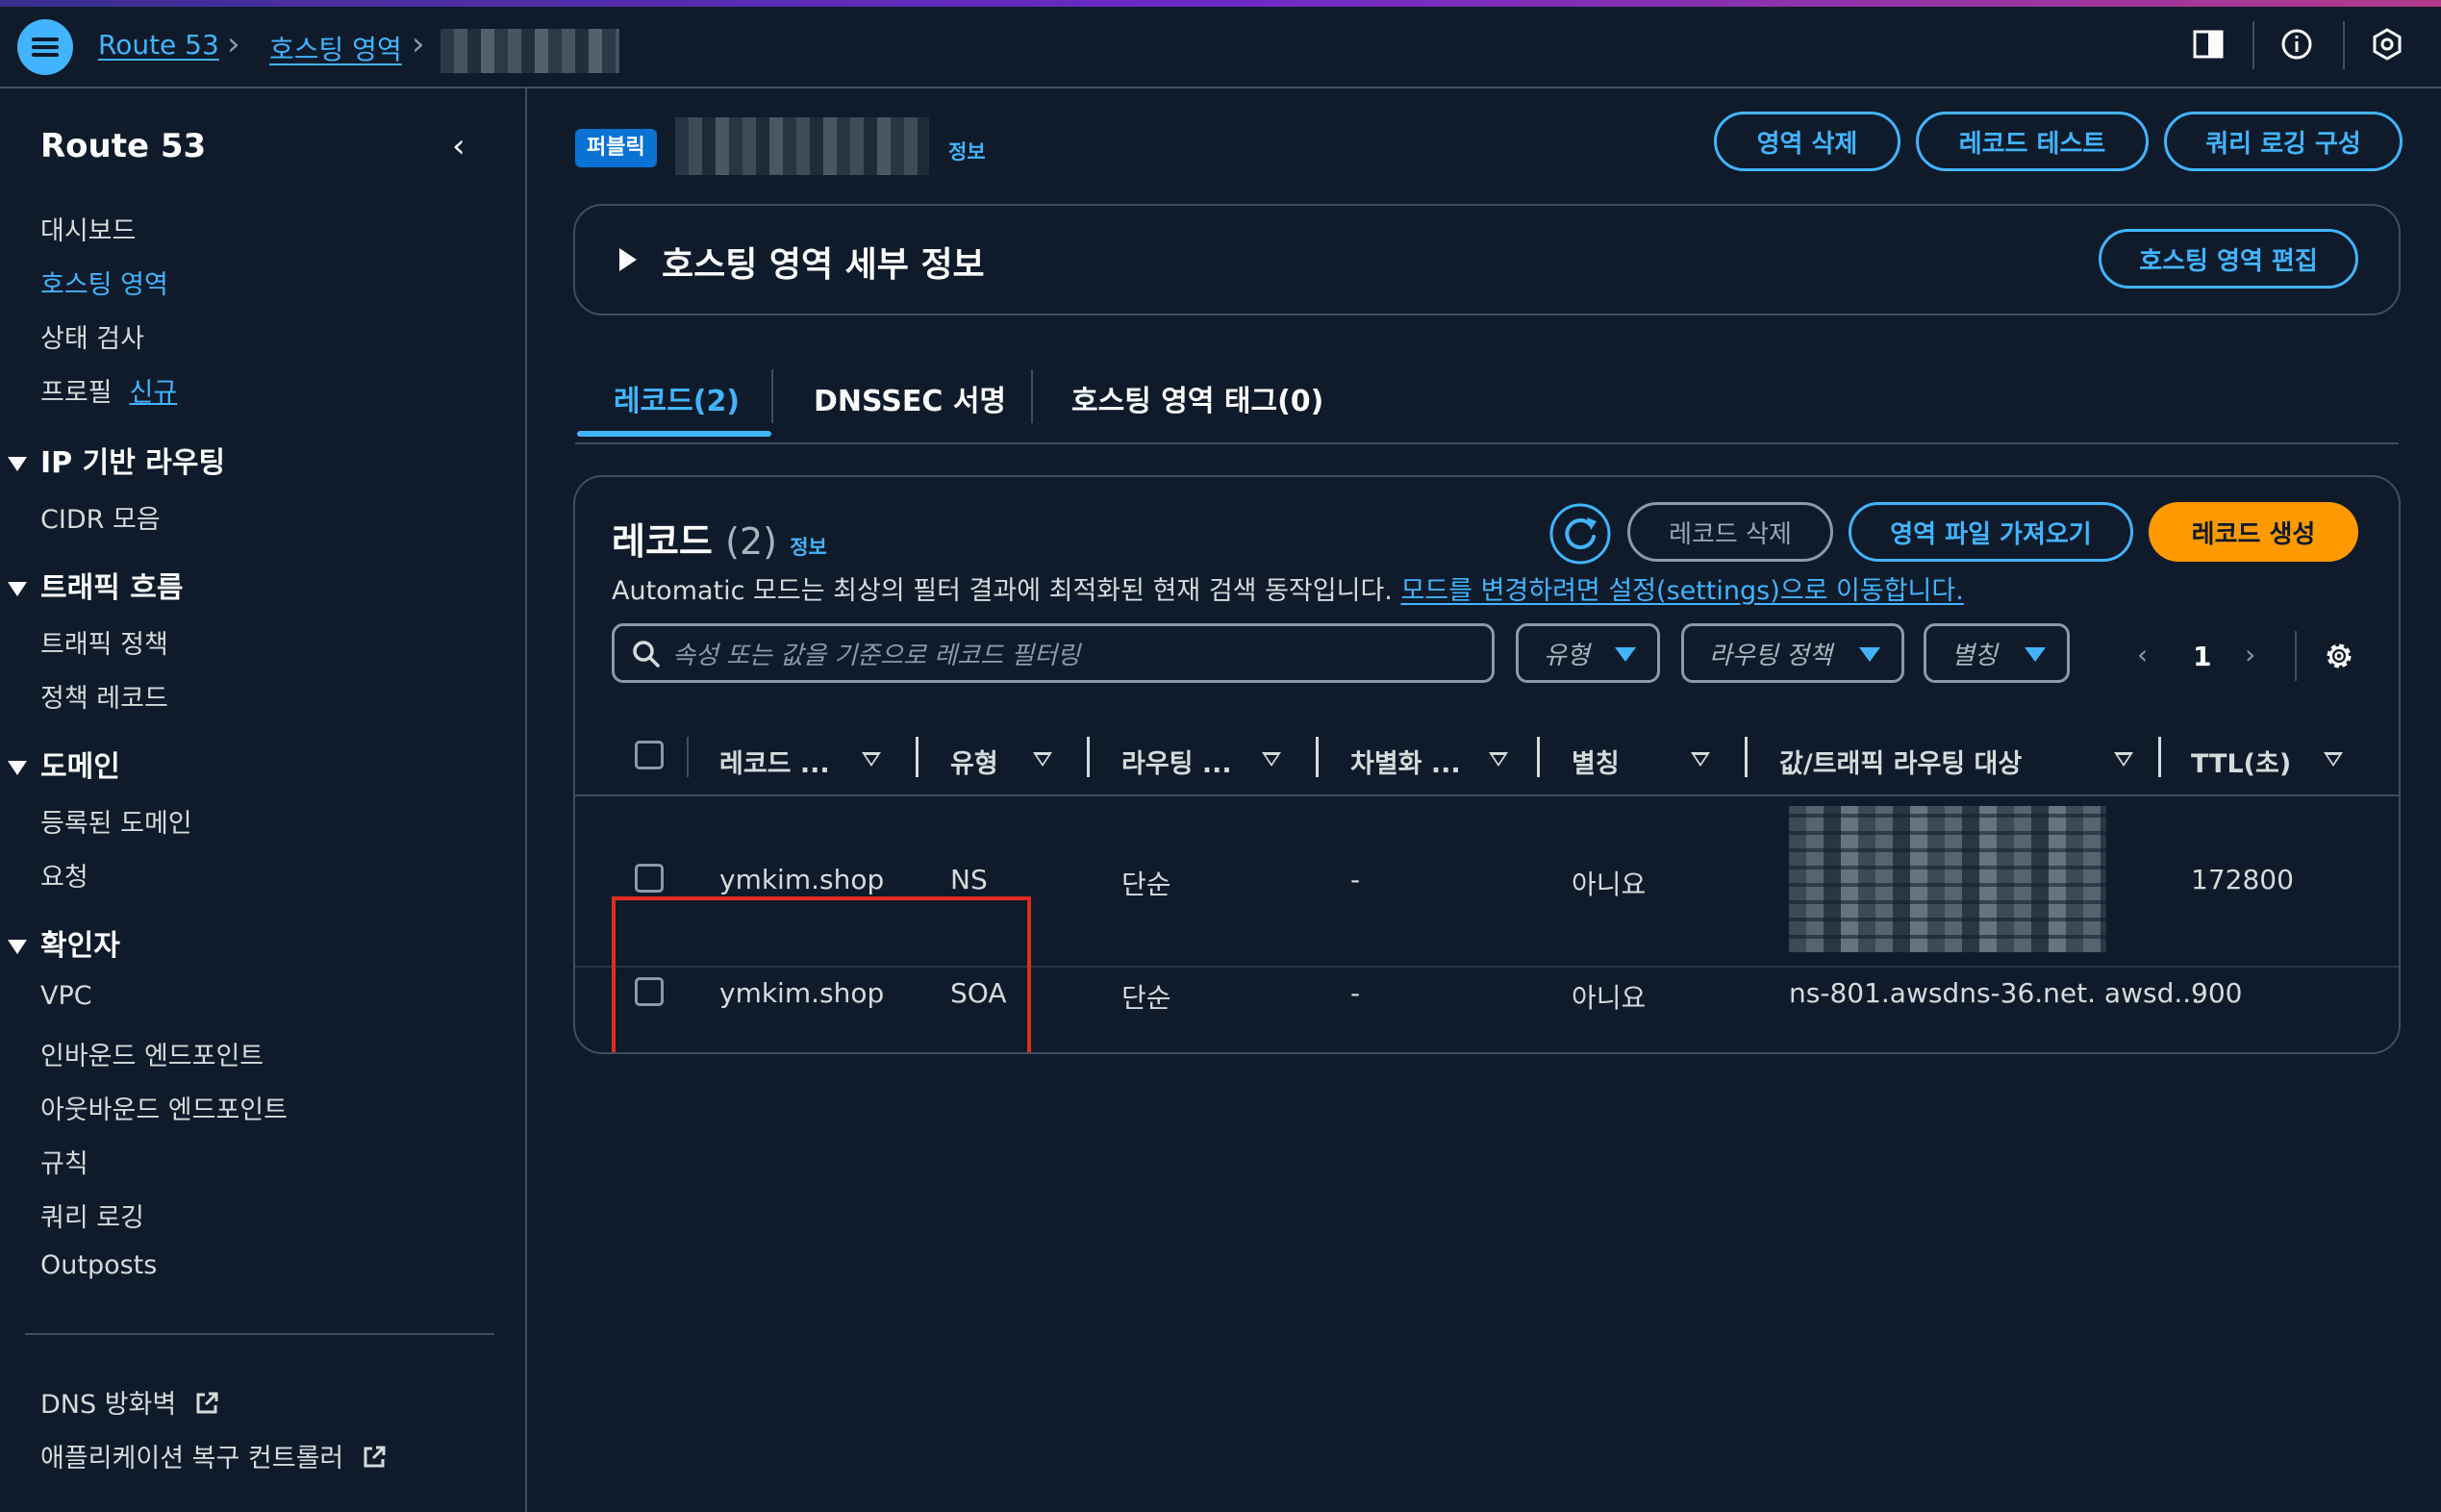  What do you see at coordinates (64, 875) in the screenshot?
I see `sidebar-item-requests: 요청` at bounding box center [64, 875].